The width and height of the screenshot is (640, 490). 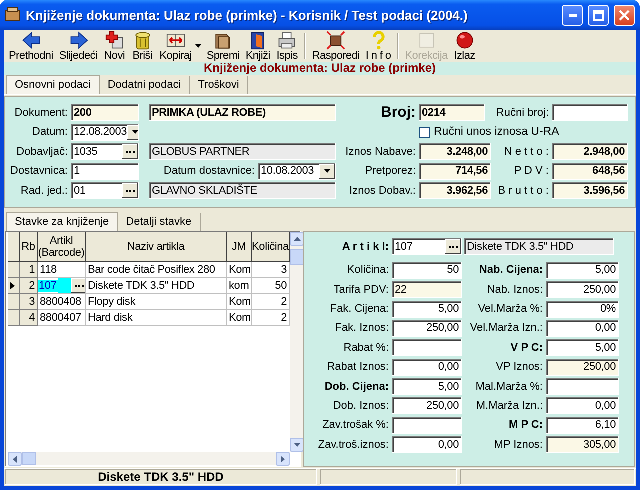 What do you see at coordinates (105, 171) in the screenshot?
I see `input-field: 1` at bounding box center [105, 171].